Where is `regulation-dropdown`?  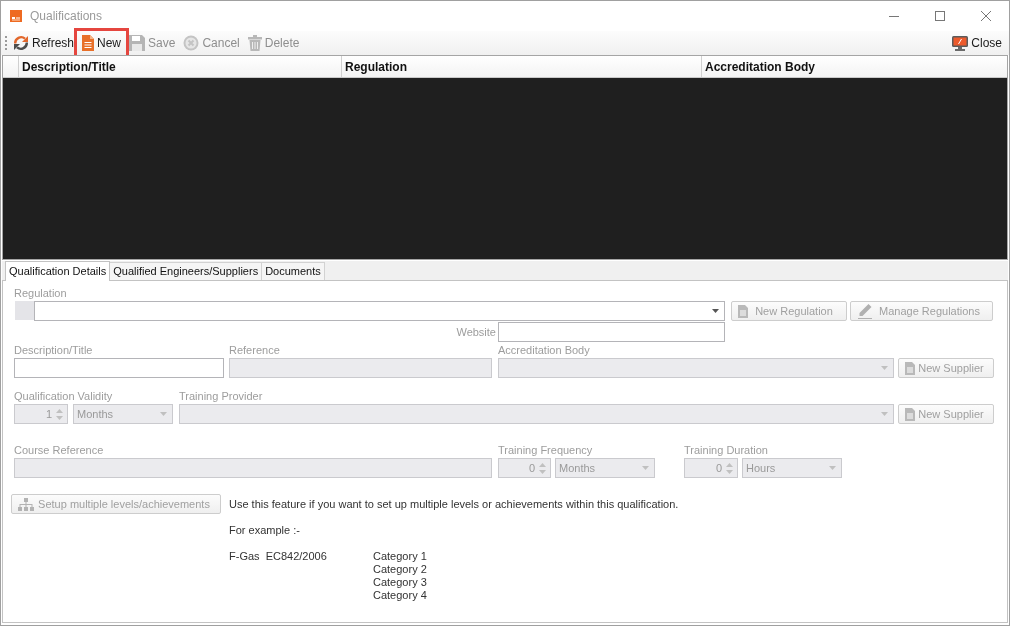 regulation-dropdown is located at coordinates (379, 311).